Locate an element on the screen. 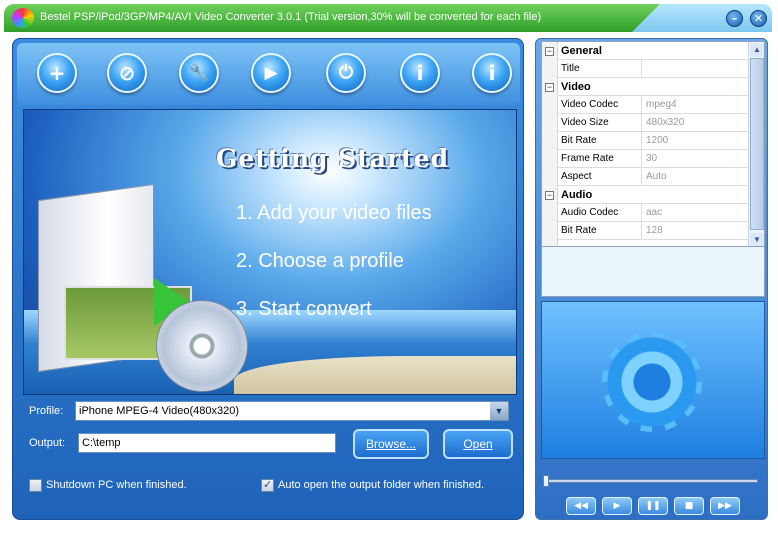  info-button: i is located at coordinates (492, 73).